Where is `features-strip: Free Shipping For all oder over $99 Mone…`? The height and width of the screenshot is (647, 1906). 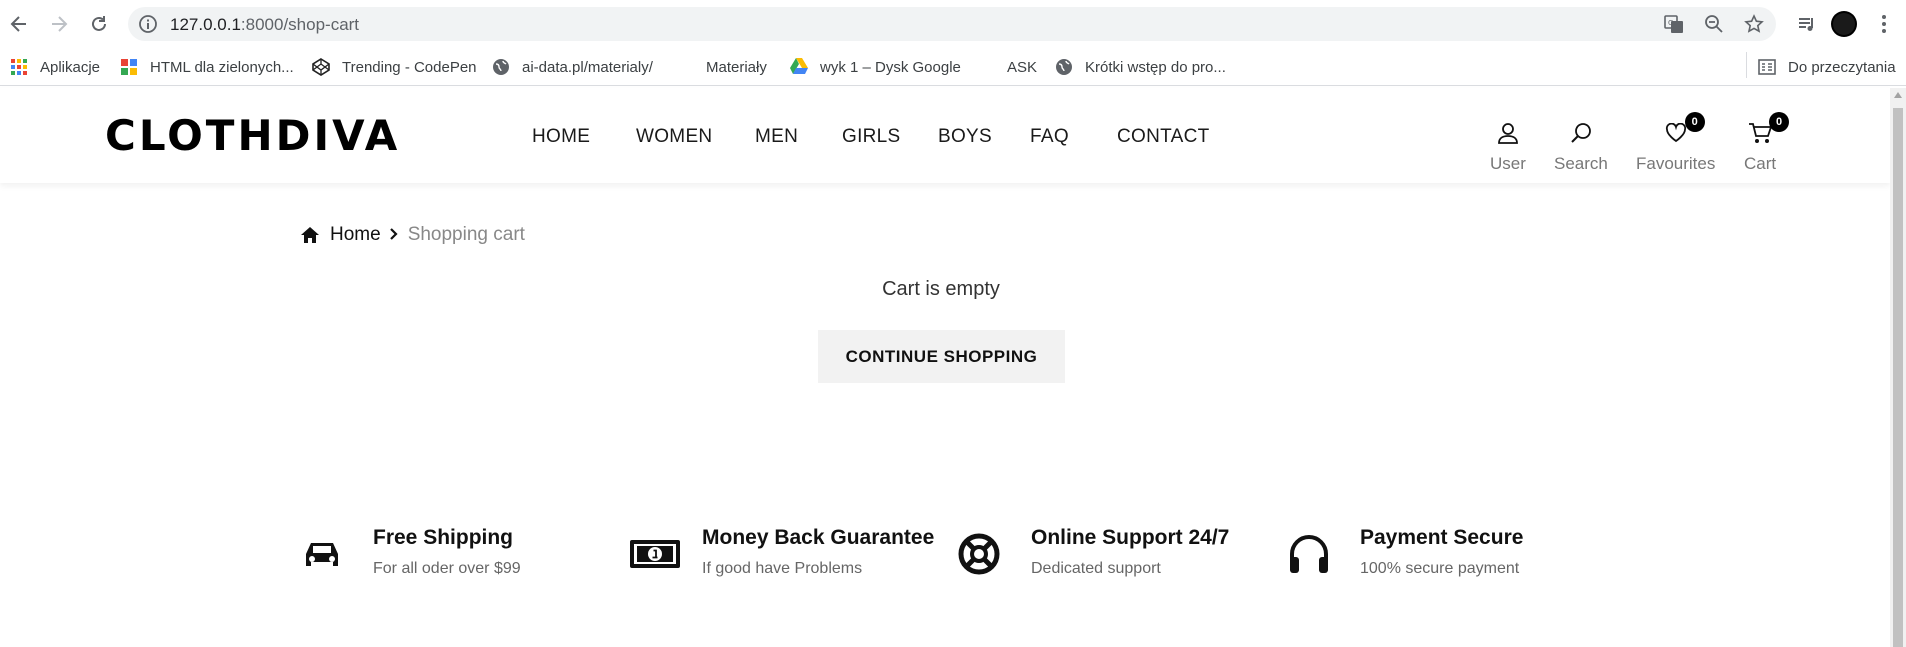 features-strip: Free Shipping For all oder over $99 Mone… is located at coordinates (945, 561).